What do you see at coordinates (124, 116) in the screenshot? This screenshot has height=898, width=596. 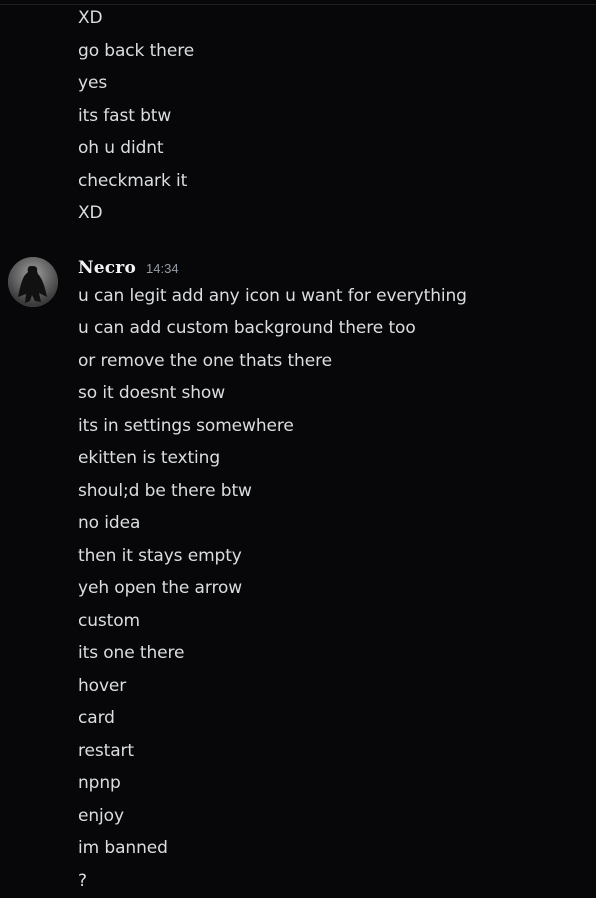 I see `message-line: its fast btw` at bounding box center [124, 116].